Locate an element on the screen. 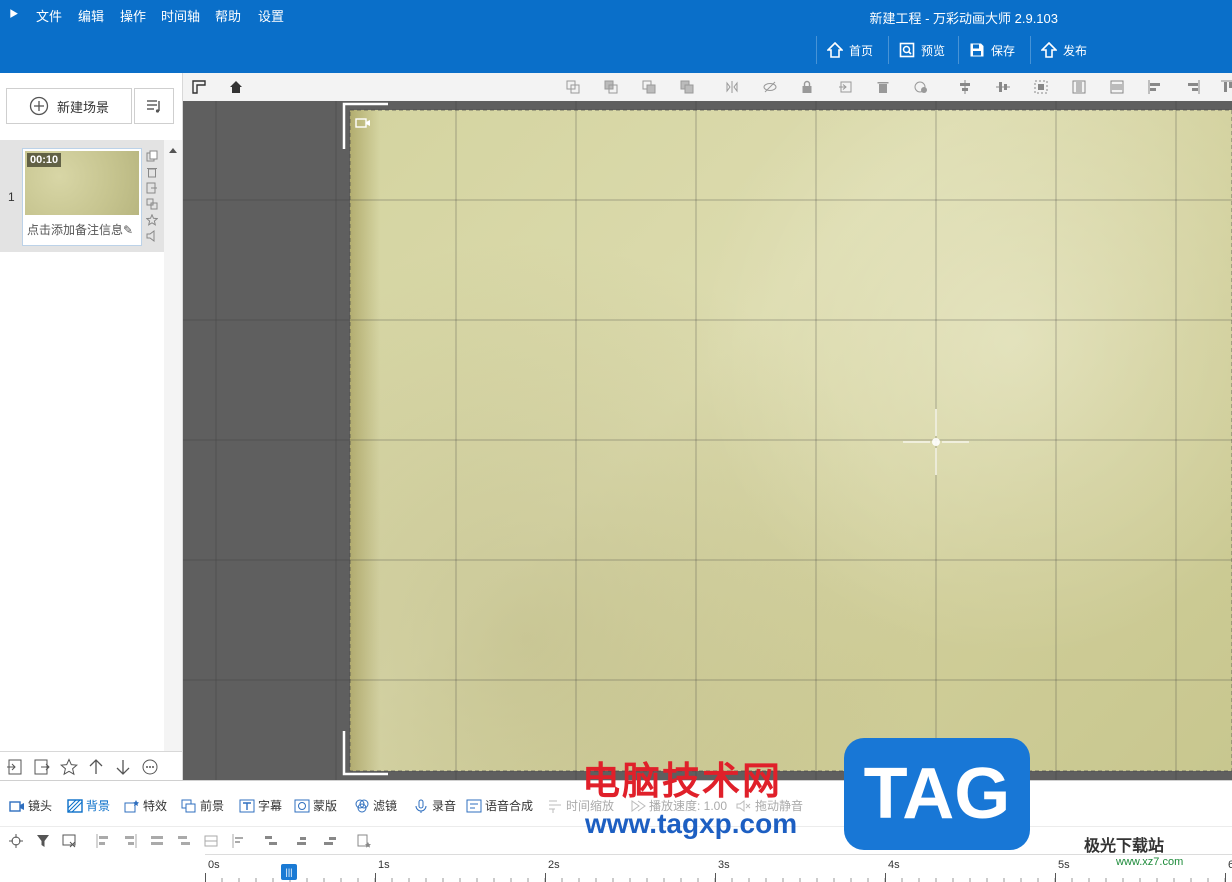  preview-icon is located at coordinates (907, 50).